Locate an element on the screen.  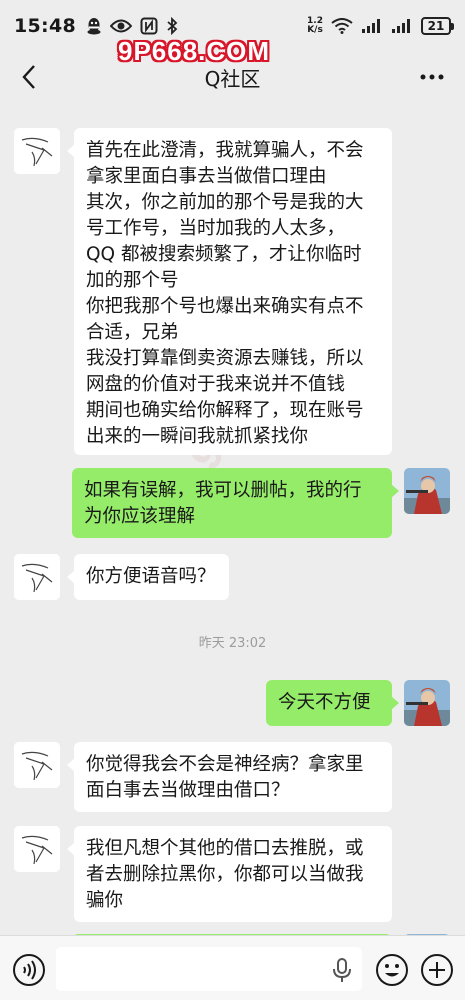
emoji-button is located at coordinates (392, 970).